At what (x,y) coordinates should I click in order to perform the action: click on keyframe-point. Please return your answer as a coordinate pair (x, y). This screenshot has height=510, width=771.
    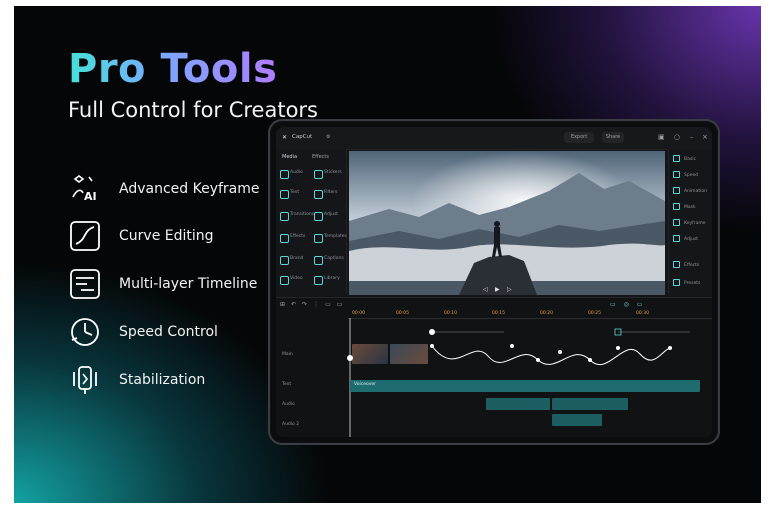
    Looking at the image, I should click on (432, 332).